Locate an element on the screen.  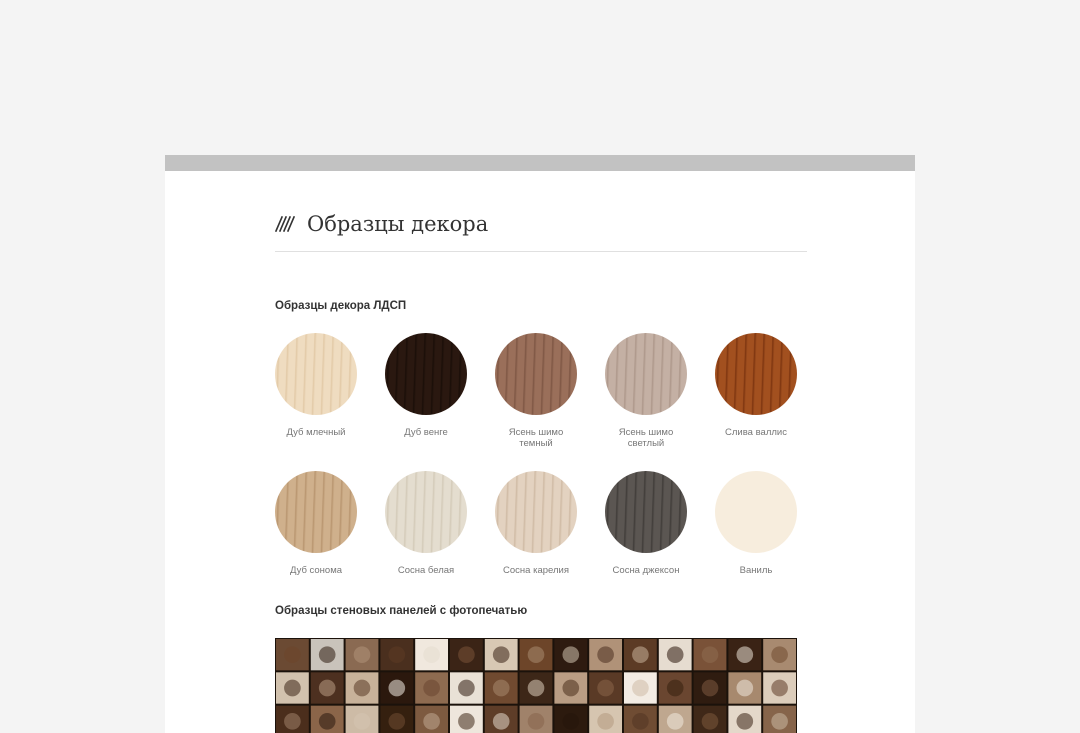
swatch-item: Сосна джексон is located at coordinates (646, 523).